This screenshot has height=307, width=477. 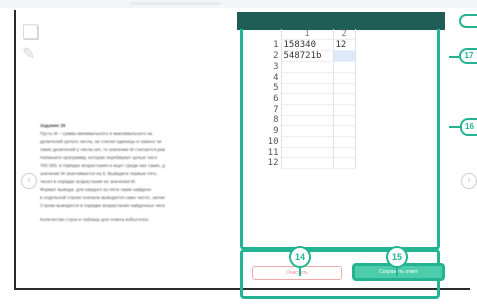 I want to click on callout-15: 15, so click(x=397, y=257).